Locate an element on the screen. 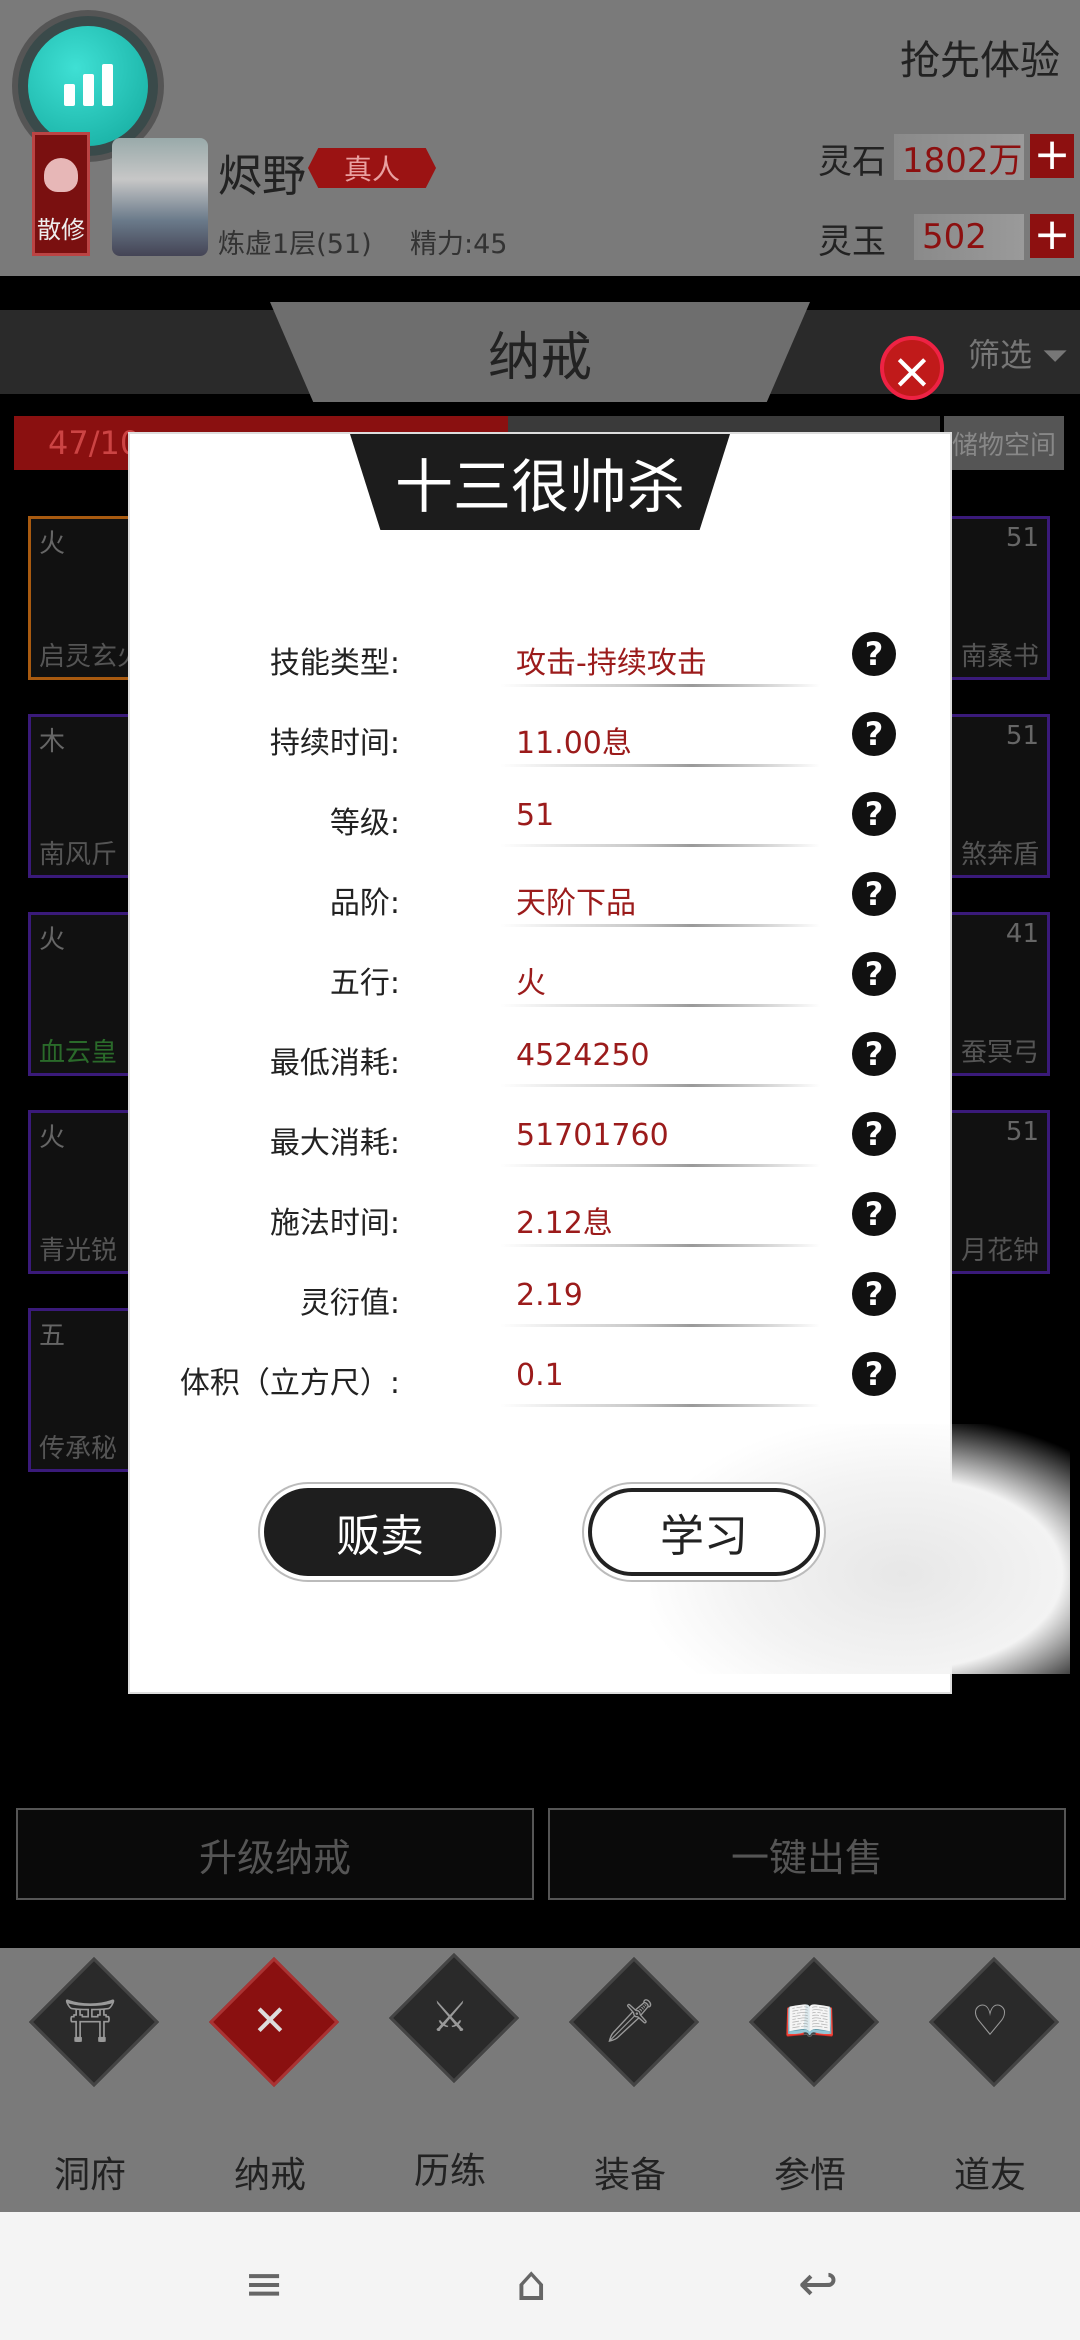 The height and width of the screenshot is (2340, 1080). skill-type-label: 技能类型: is located at coordinates (334, 663).